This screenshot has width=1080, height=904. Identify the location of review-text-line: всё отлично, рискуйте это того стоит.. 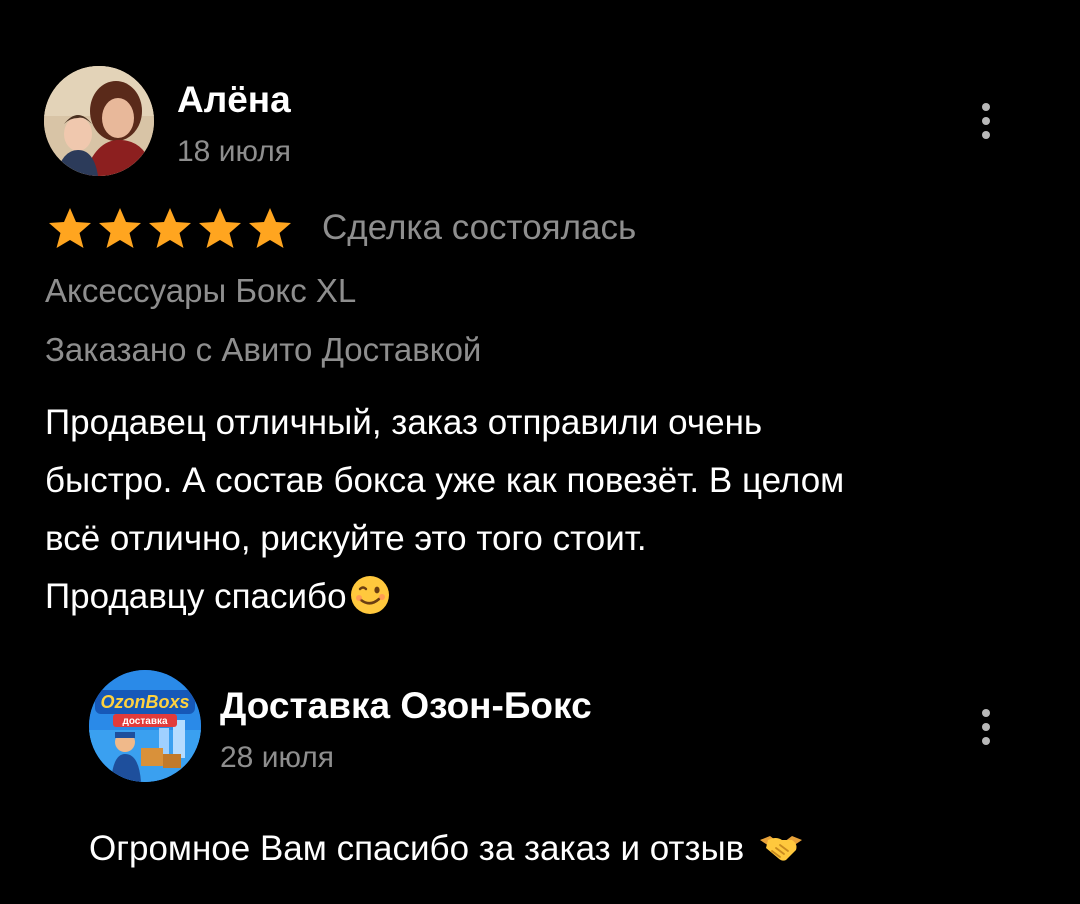
(346, 538).